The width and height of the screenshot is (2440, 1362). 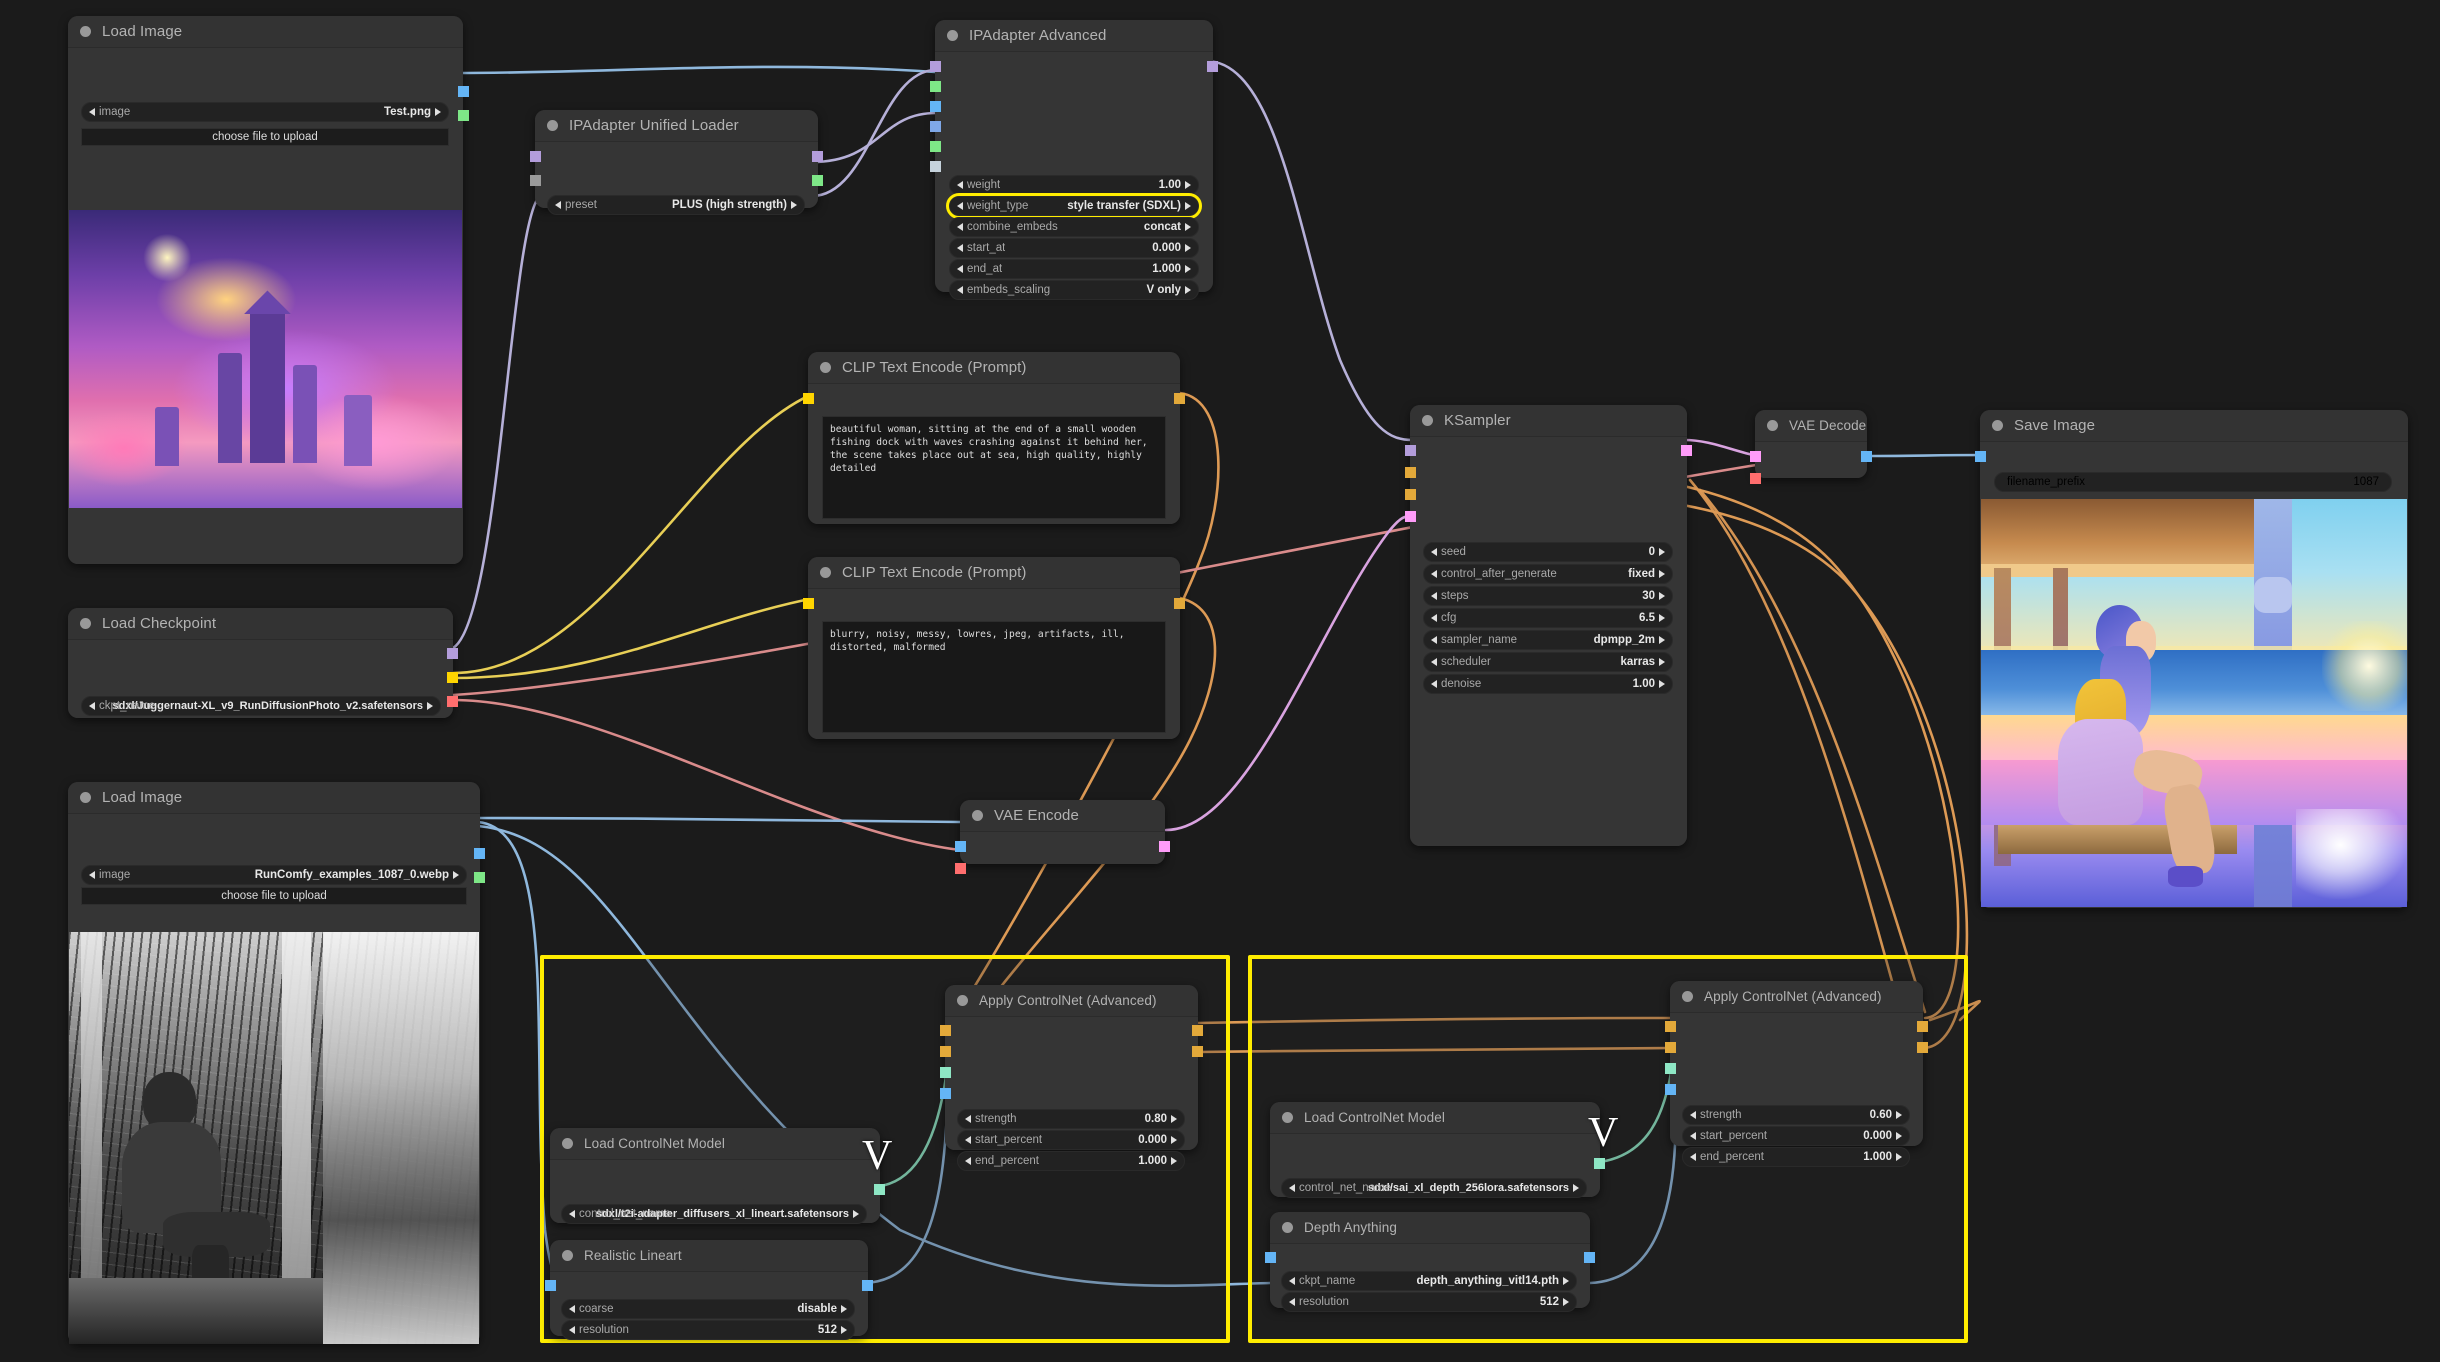 What do you see at coordinates (1197, 1030) in the screenshot?
I see `port-positive-out` at bounding box center [1197, 1030].